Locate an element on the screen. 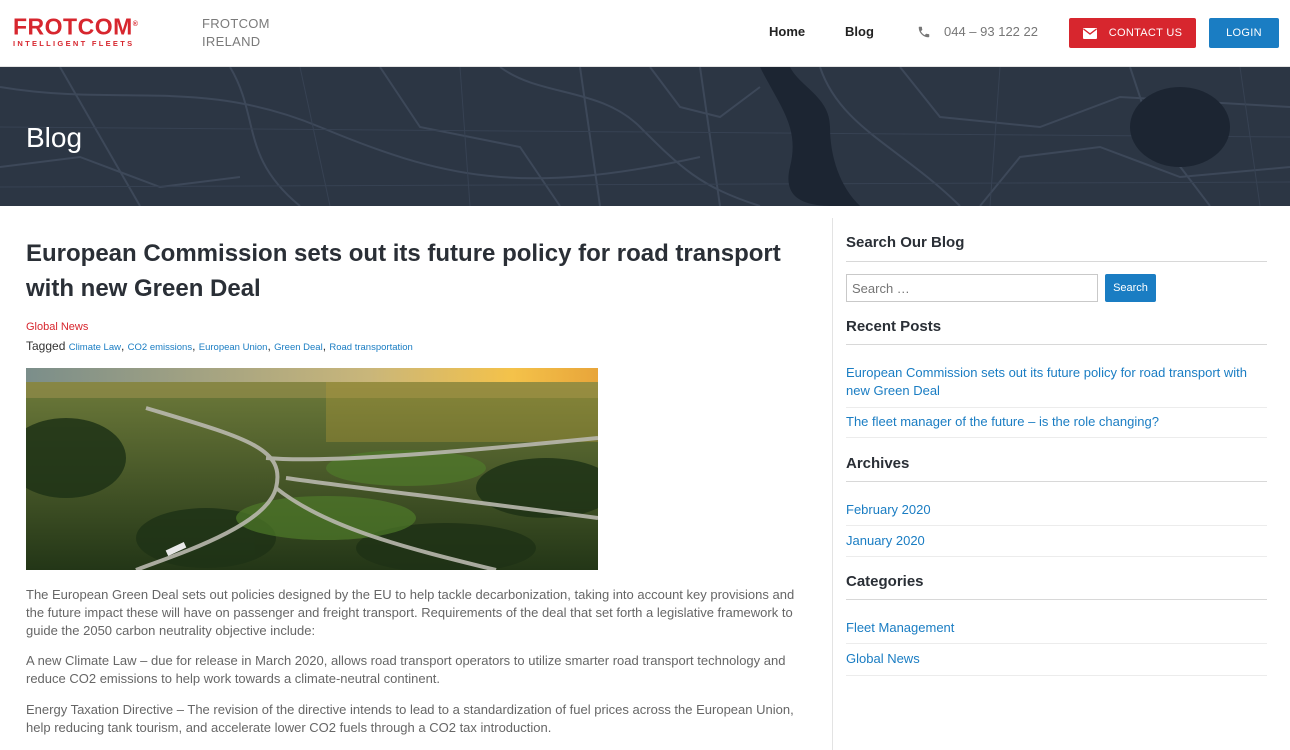 The image size is (1290, 750). post-featured-image is located at coordinates (312, 469).